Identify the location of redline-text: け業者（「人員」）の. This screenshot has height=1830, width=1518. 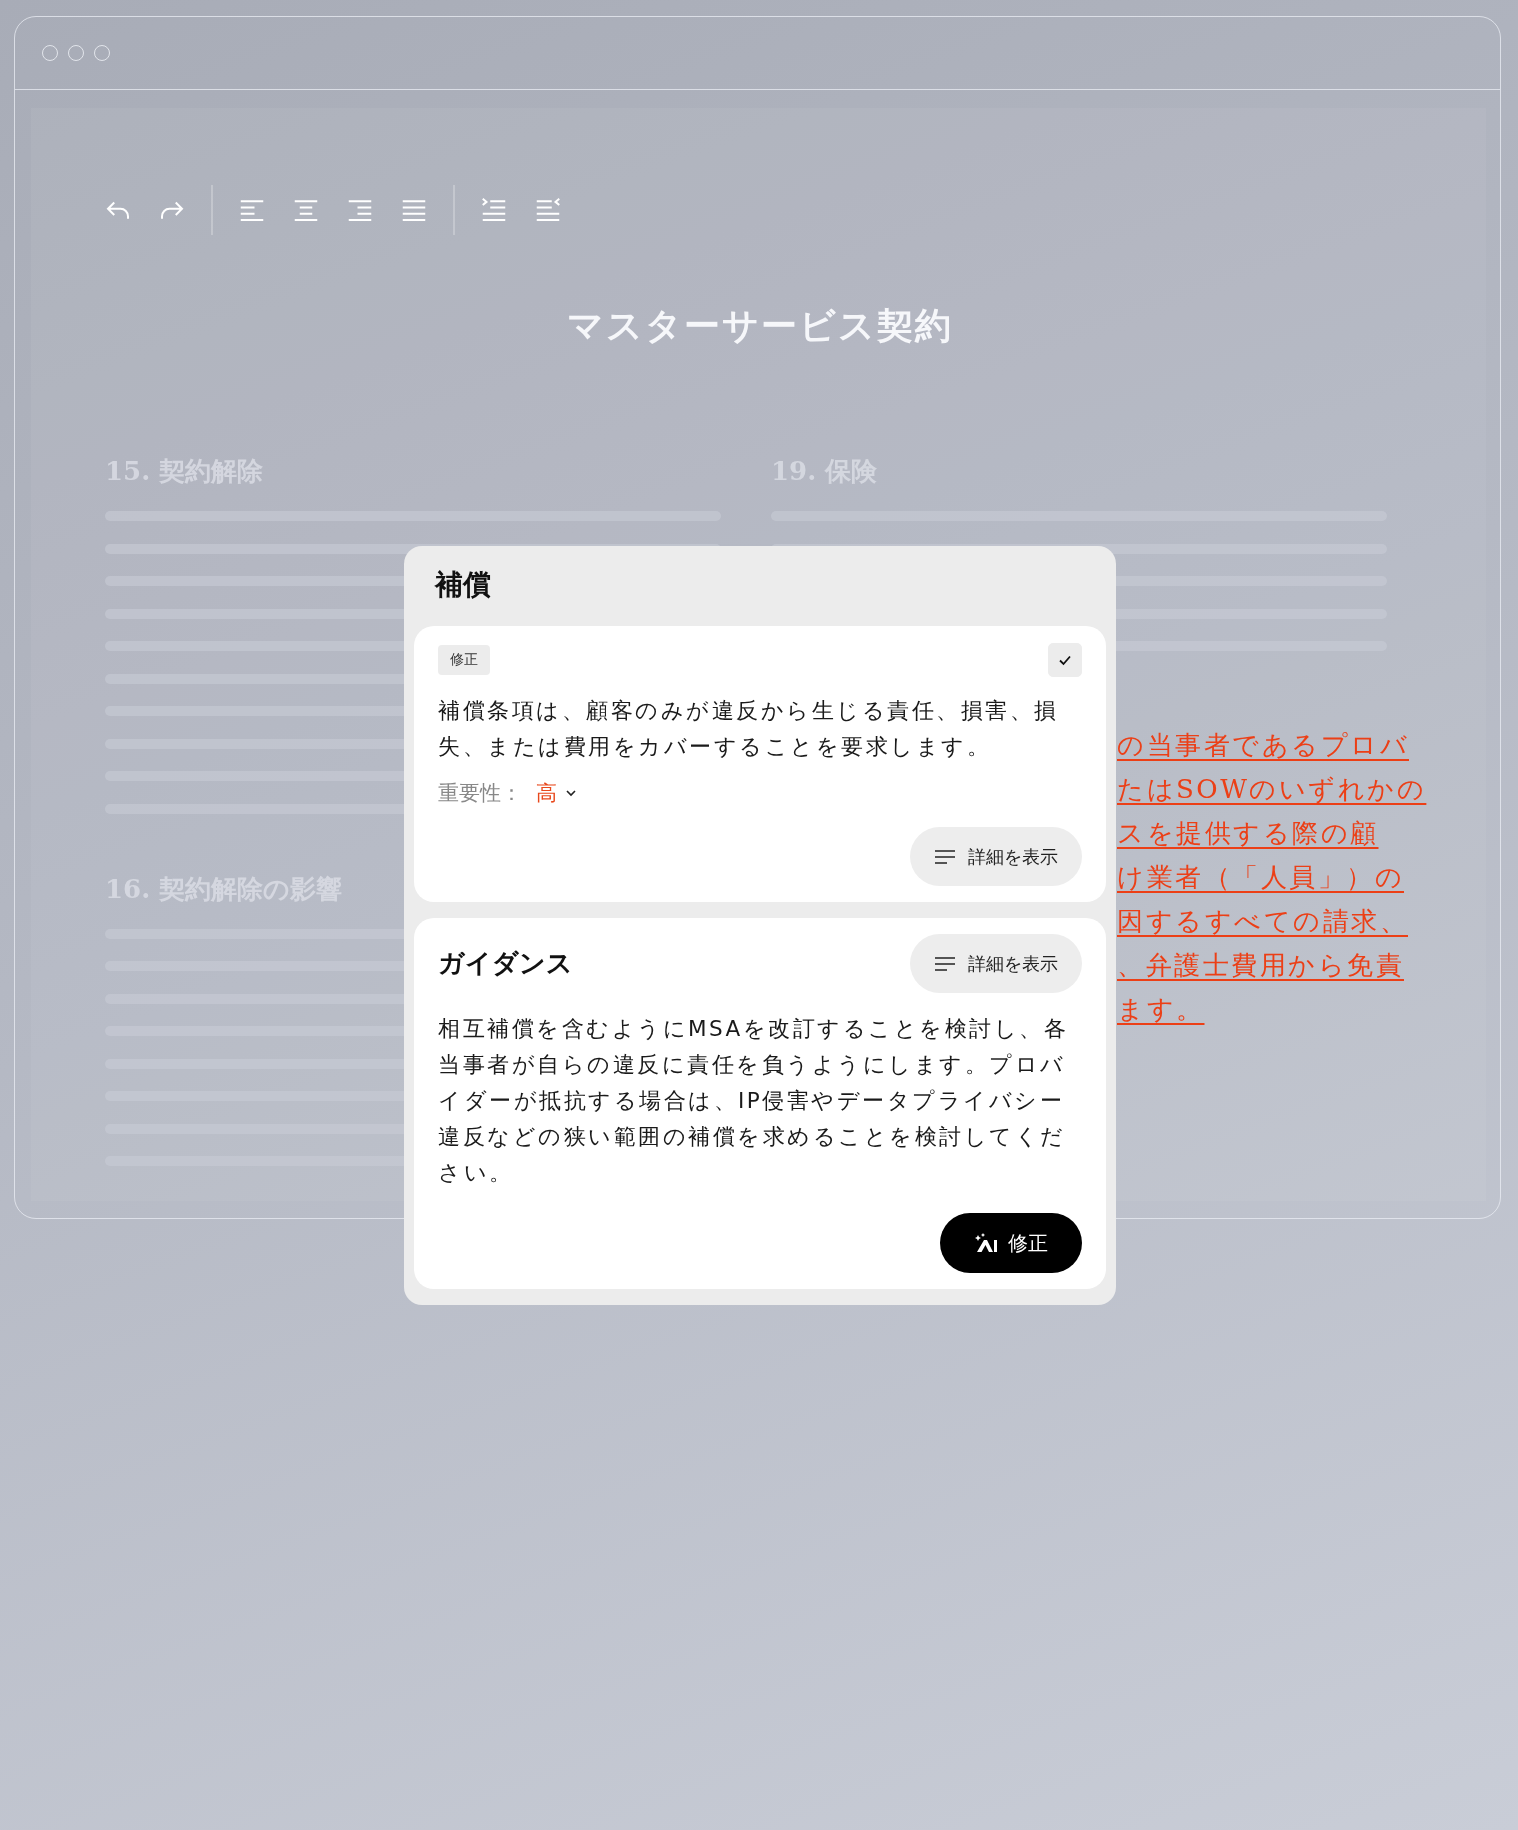
(1260, 877).